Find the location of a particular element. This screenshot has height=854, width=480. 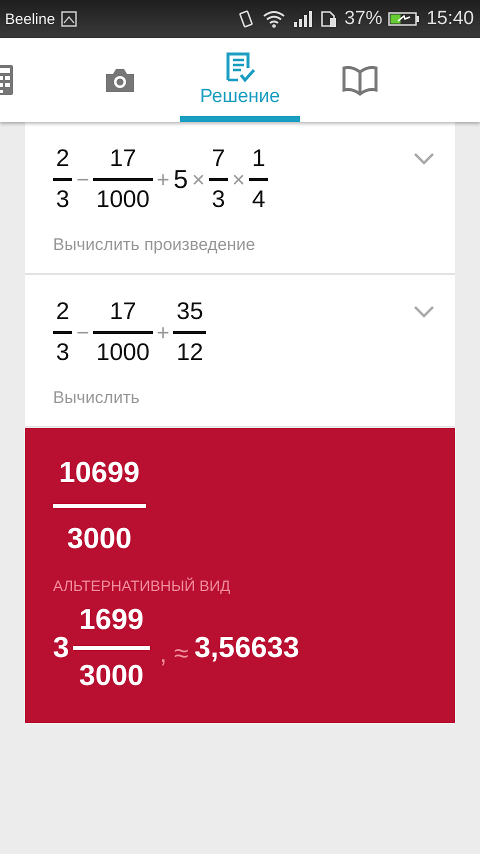

alternative-form-label: АЛЬТЕРНАТИВНЫЙ ВИД is located at coordinates (141, 586).